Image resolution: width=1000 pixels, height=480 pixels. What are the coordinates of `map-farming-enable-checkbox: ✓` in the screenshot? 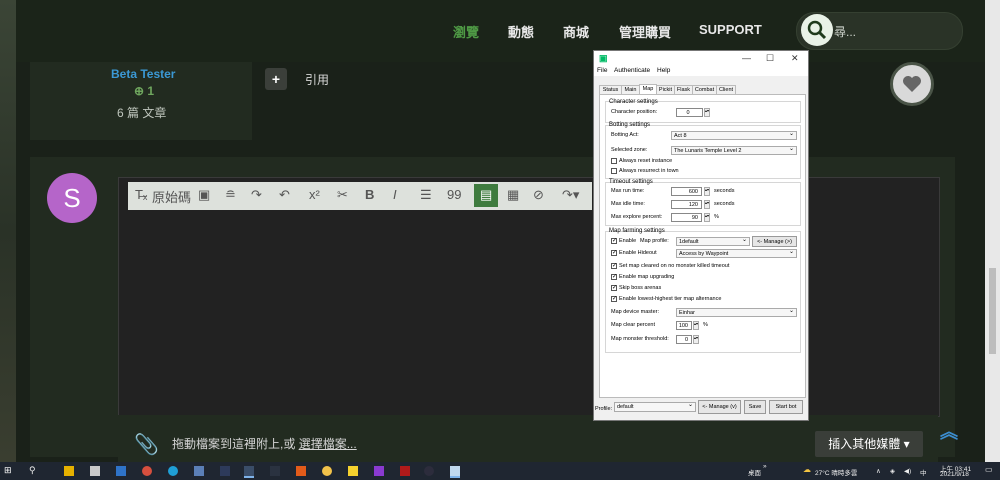 It's located at (614, 241).